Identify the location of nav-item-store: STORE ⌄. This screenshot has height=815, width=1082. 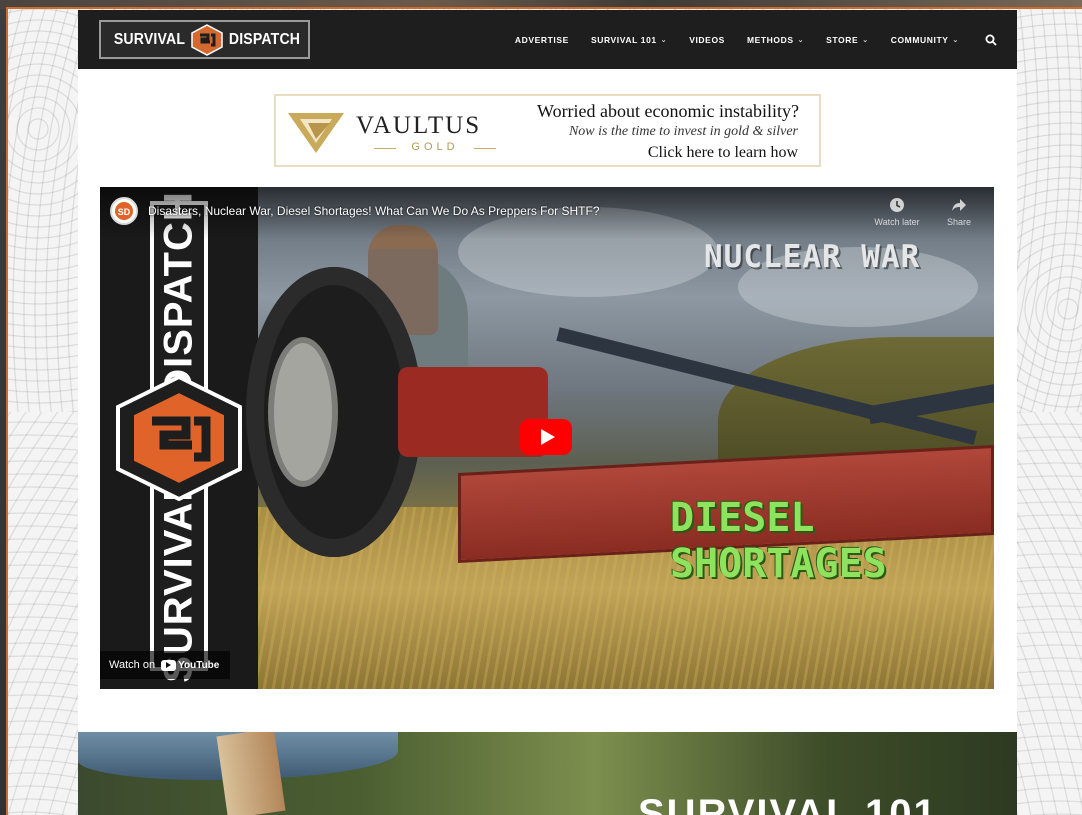
(847, 40).